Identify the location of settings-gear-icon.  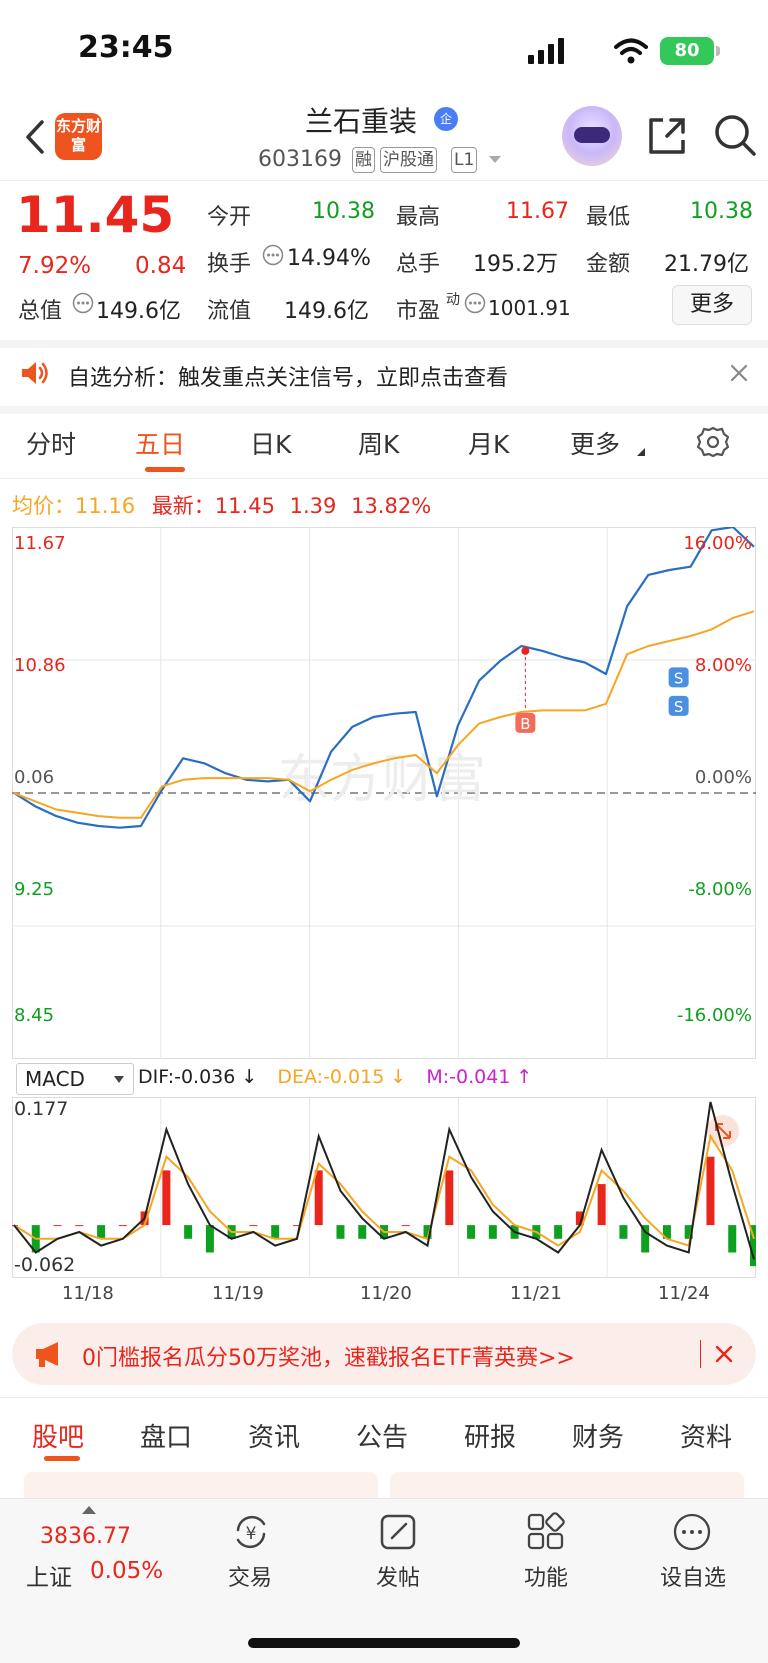
(713, 442).